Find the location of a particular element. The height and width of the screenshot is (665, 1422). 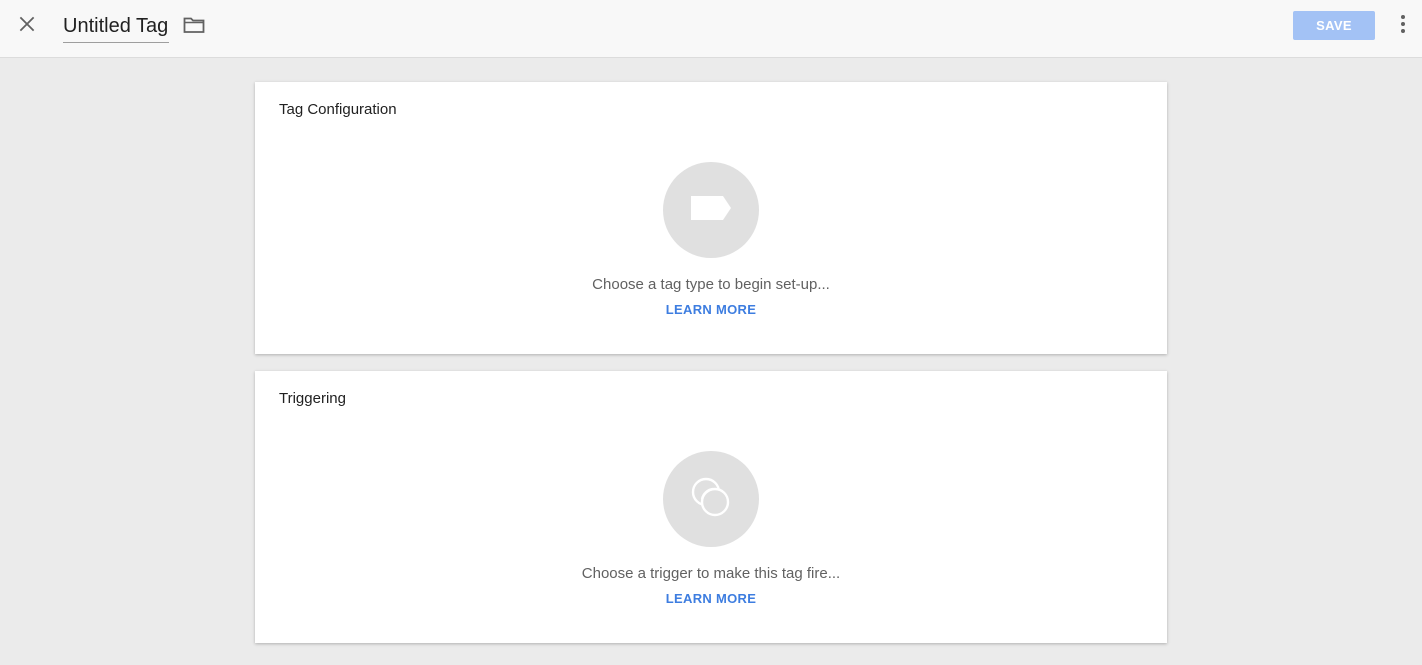

triggering-learn-more-link: LEARN MORE is located at coordinates (711, 598).